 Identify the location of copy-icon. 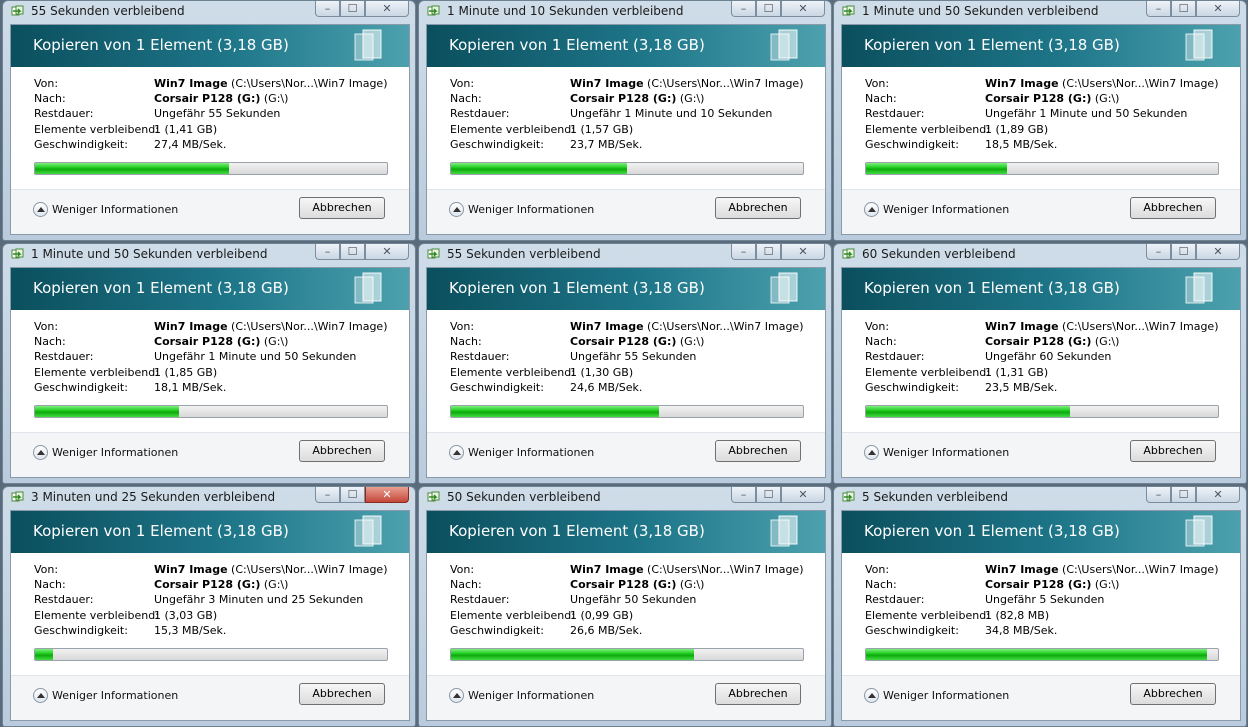
(17, 10).